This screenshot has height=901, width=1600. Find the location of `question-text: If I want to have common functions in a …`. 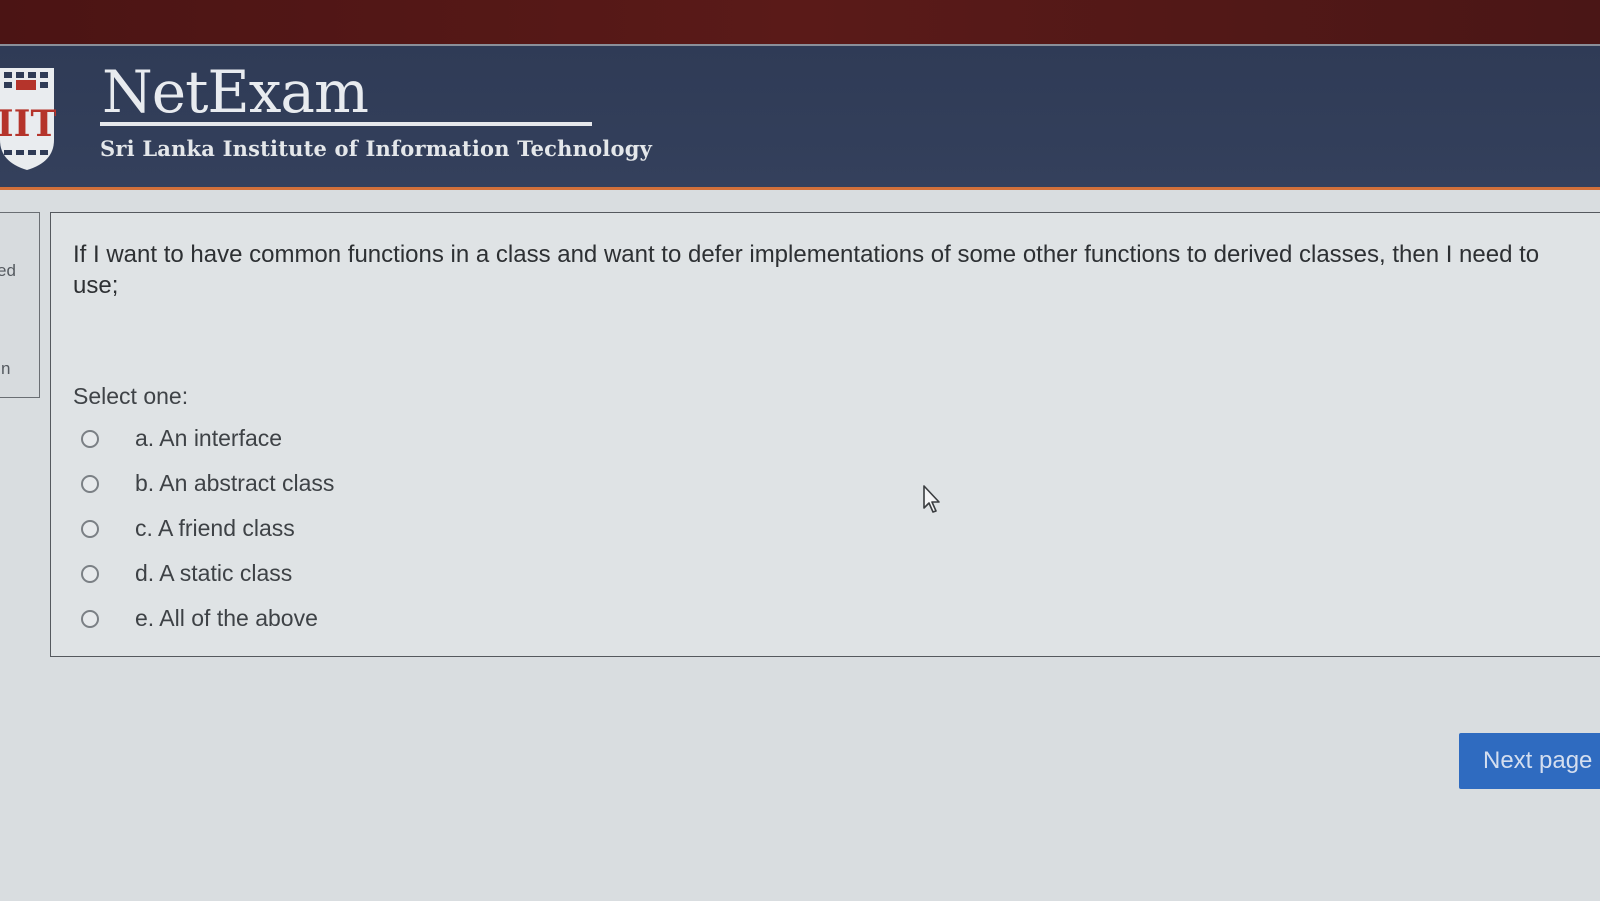

question-text: If I want to have common functions in a … is located at coordinates (806, 270).